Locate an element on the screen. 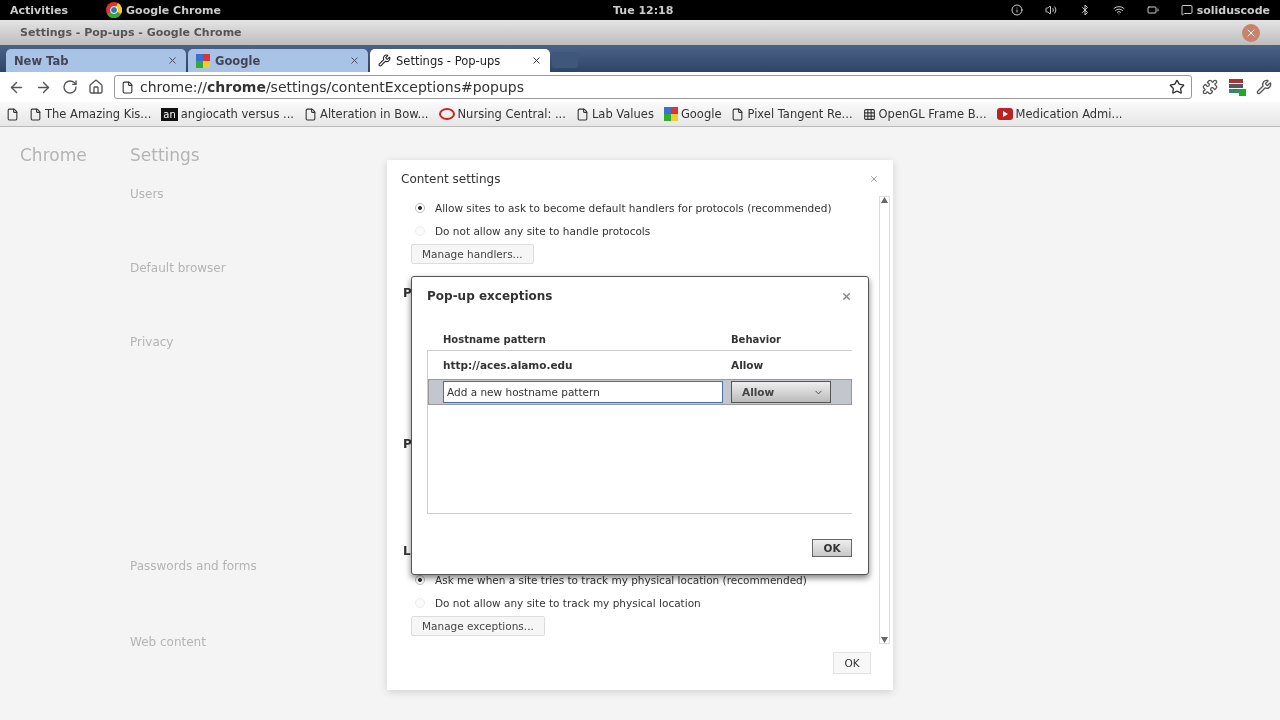 This screenshot has height=720, width=1280. scroll-up-arrow-icon is located at coordinates (884, 200).